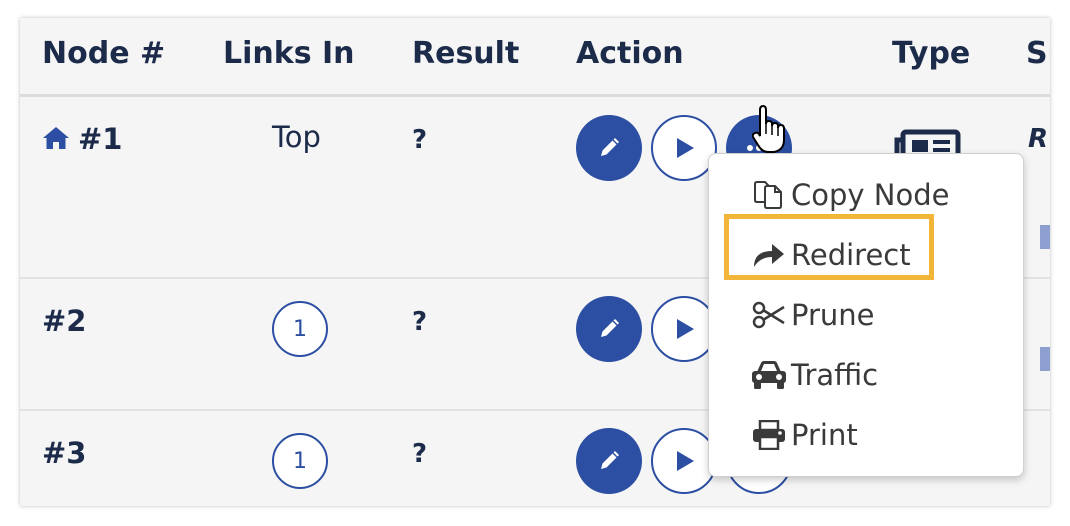 Image resolution: width=1070 pixels, height=526 pixels. I want to click on menu-item-traffic: Traffic, so click(866, 375).